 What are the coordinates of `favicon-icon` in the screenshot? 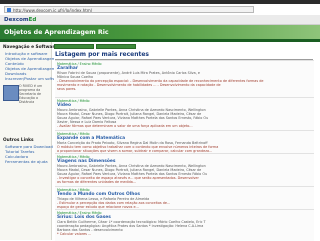 It's located at (9, 10).